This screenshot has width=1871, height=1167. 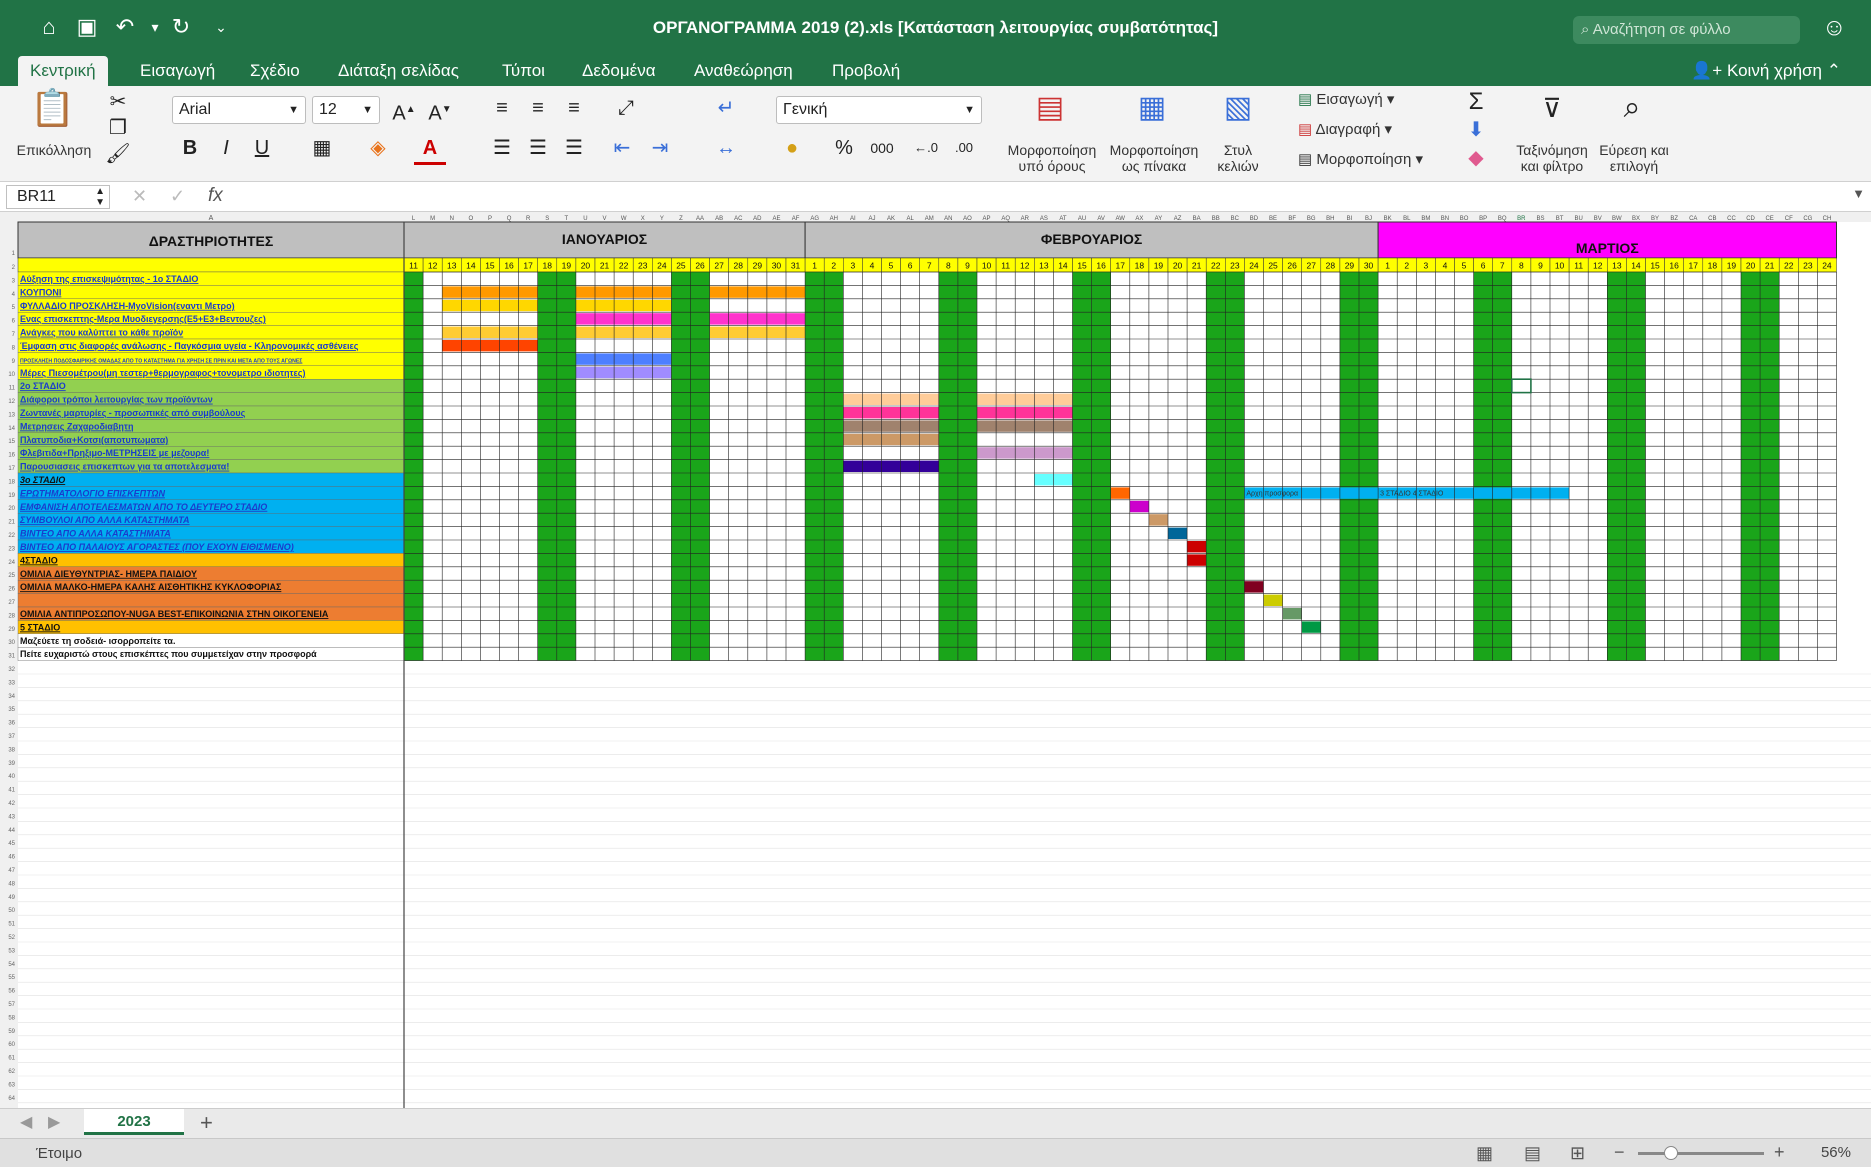 What do you see at coordinates (574, 108) in the screenshot?
I see `align-bottom-icon: ≡` at bounding box center [574, 108].